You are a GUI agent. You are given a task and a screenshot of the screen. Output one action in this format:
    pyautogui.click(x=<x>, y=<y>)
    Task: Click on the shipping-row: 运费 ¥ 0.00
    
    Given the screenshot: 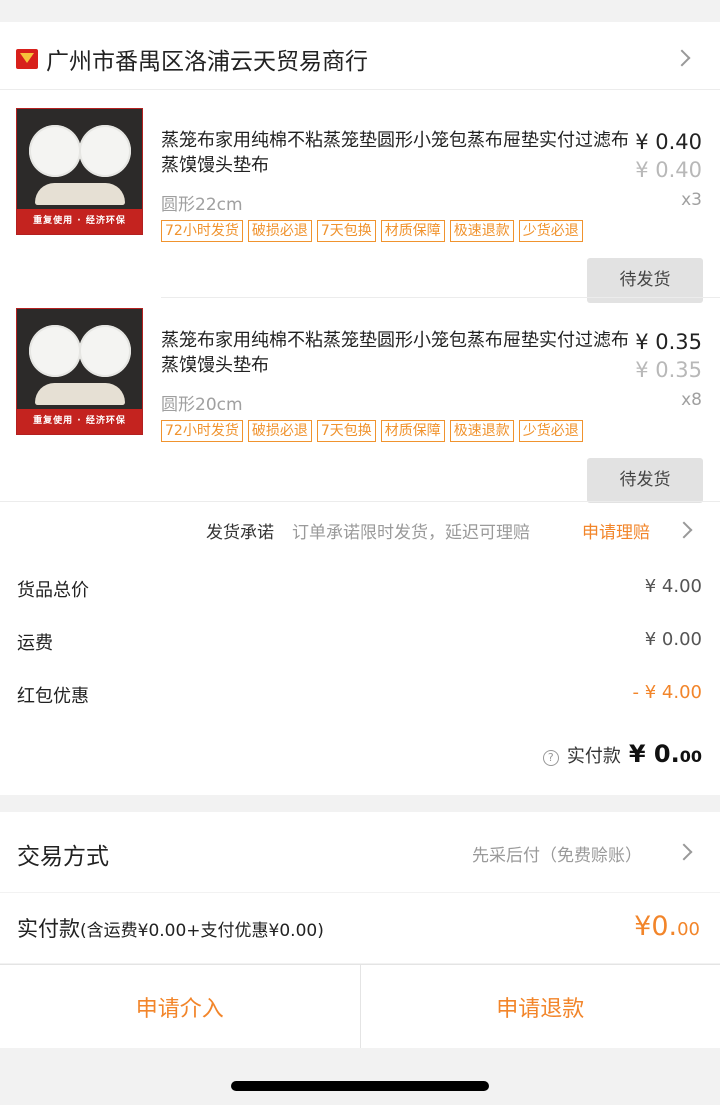 What is the action you would take?
    pyautogui.click(x=360, y=641)
    